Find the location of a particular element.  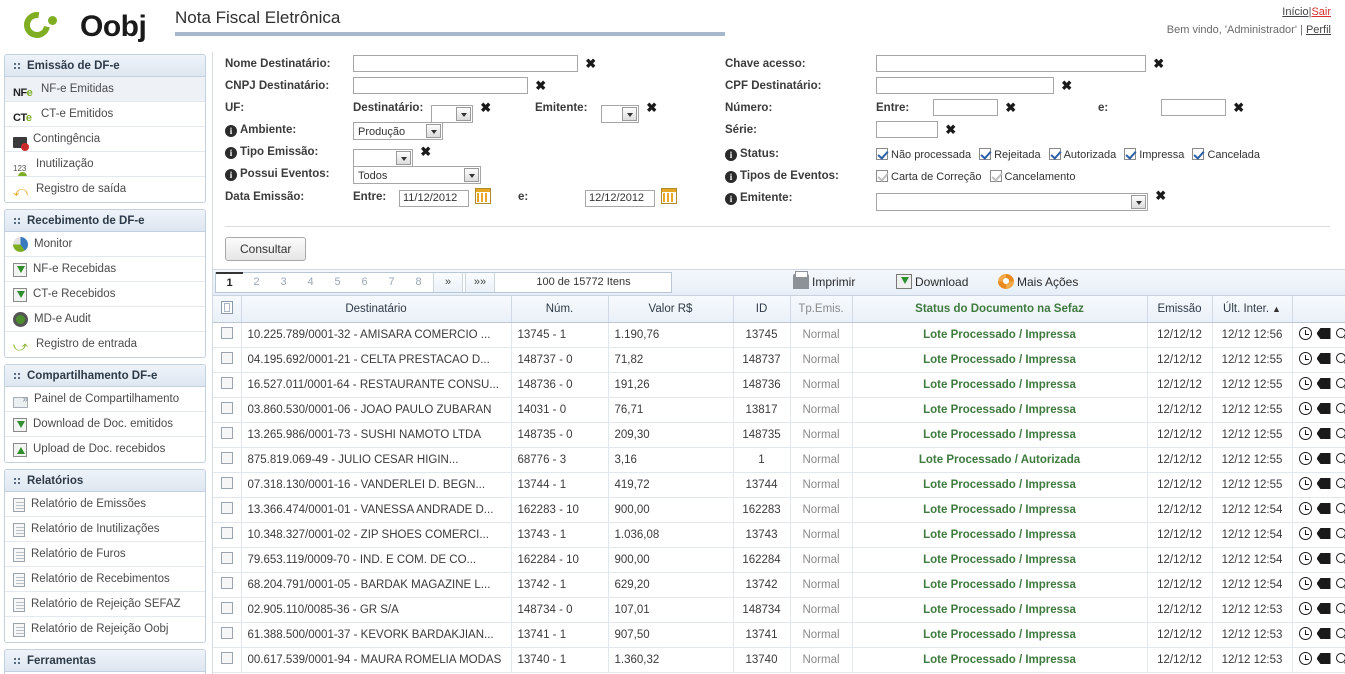

clear-numero-e-icon: ✖ is located at coordinates (1238, 107).